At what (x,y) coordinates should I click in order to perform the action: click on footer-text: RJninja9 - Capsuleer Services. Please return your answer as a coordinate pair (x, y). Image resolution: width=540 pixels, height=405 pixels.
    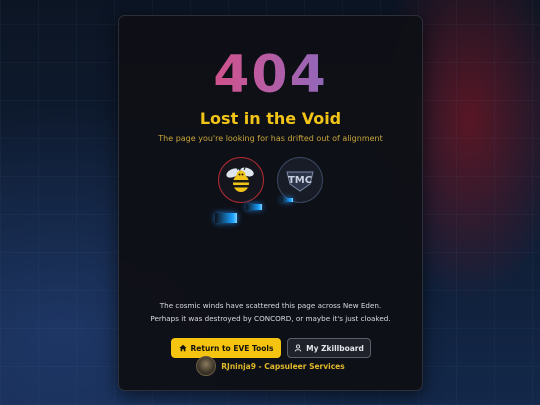
    Looking at the image, I should click on (283, 366).